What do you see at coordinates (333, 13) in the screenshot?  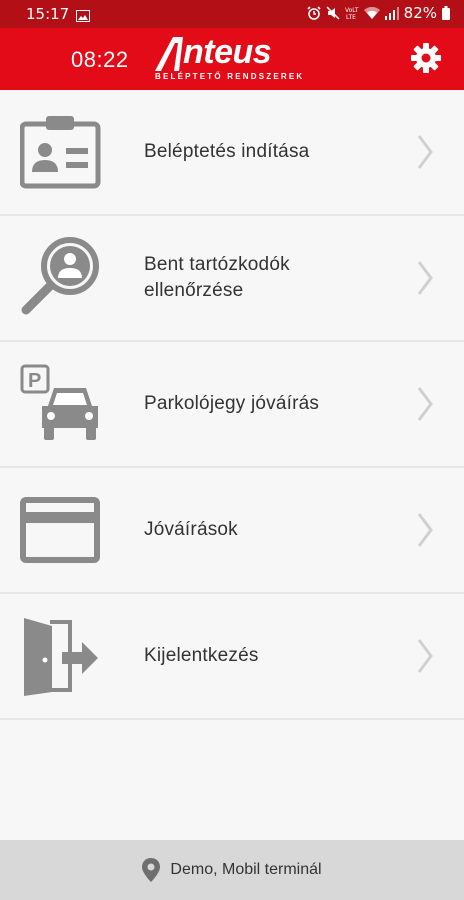 I see `mute-icon` at bounding box center [333, 13].